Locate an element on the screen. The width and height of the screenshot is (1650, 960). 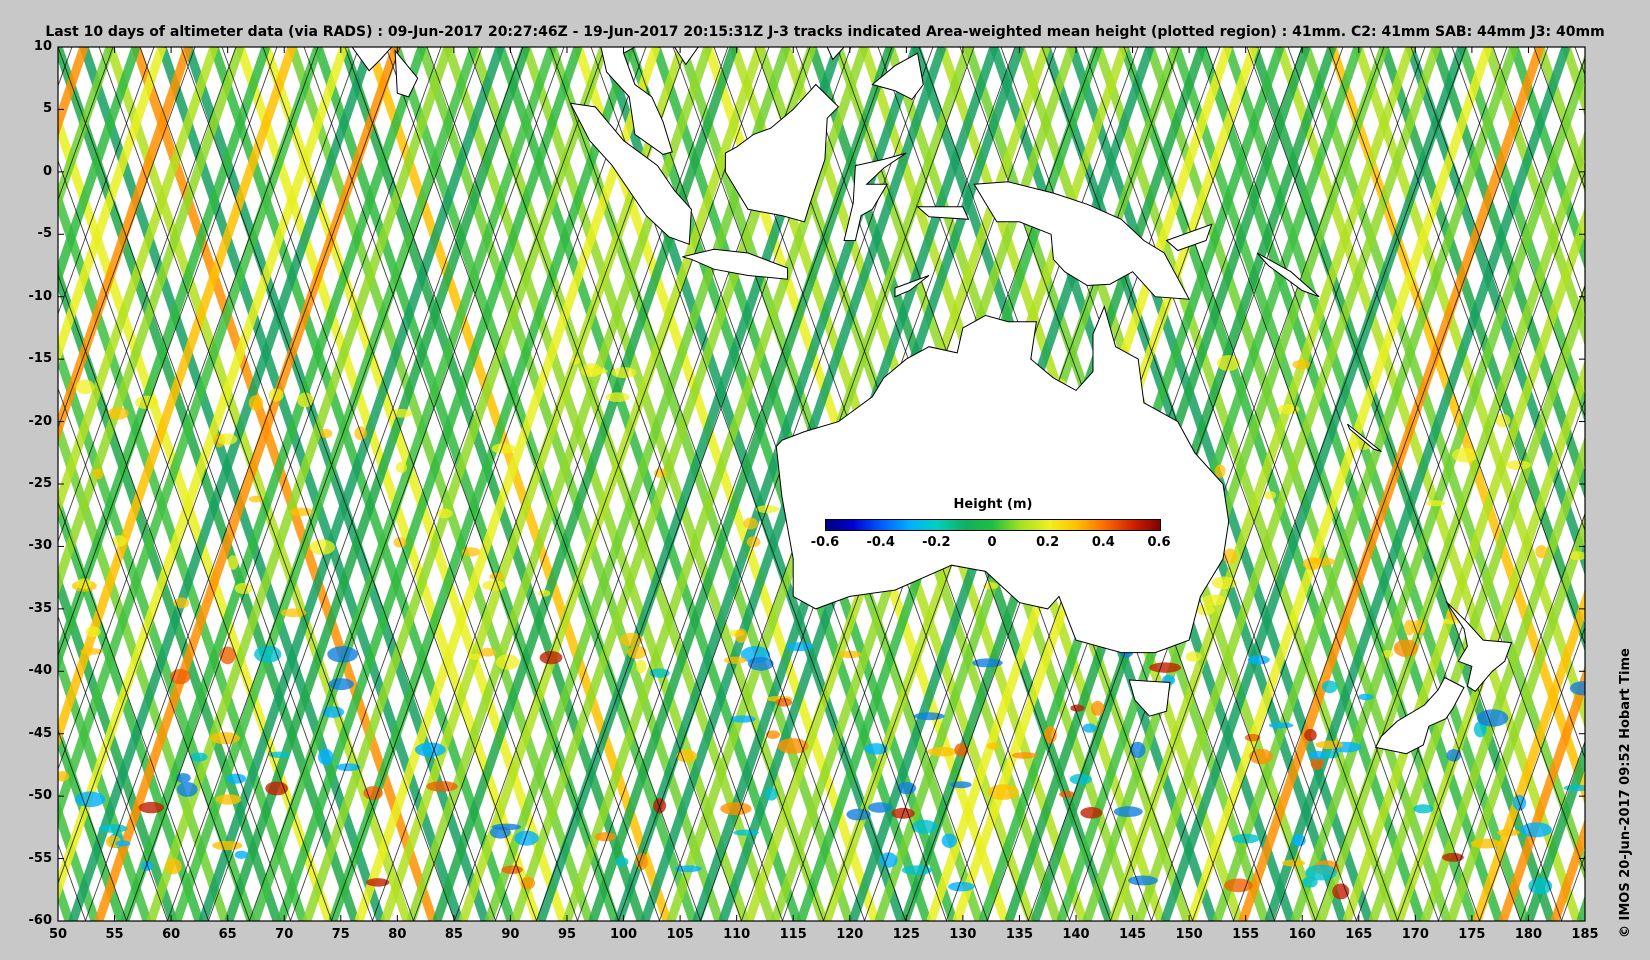
y-tick-label: -50 is located at coordinates (40, 796).